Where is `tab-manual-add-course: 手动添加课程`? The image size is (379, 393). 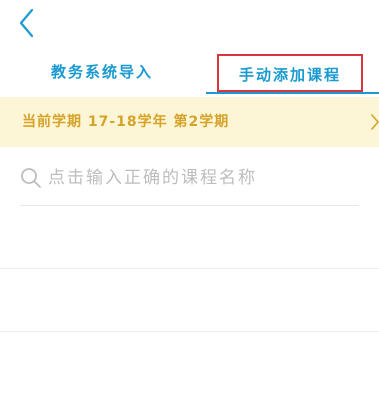
tab-manual-add-course: 手动添加课程 is located at coordinates (290, 73).